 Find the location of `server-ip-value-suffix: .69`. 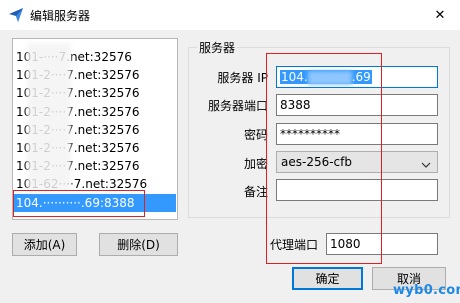

server-ip-value-suffix: .69 is located at coordinates (361, 77).